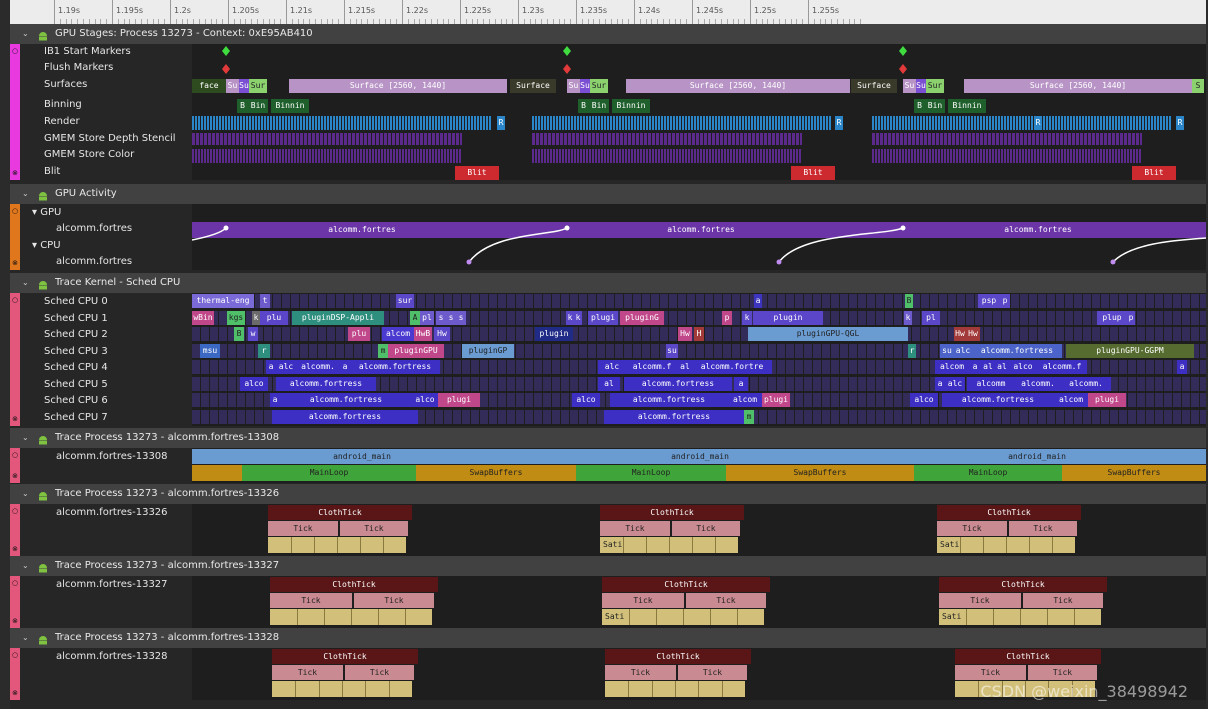  I want to click on trace-slice: alcomm, so click(991, 383).